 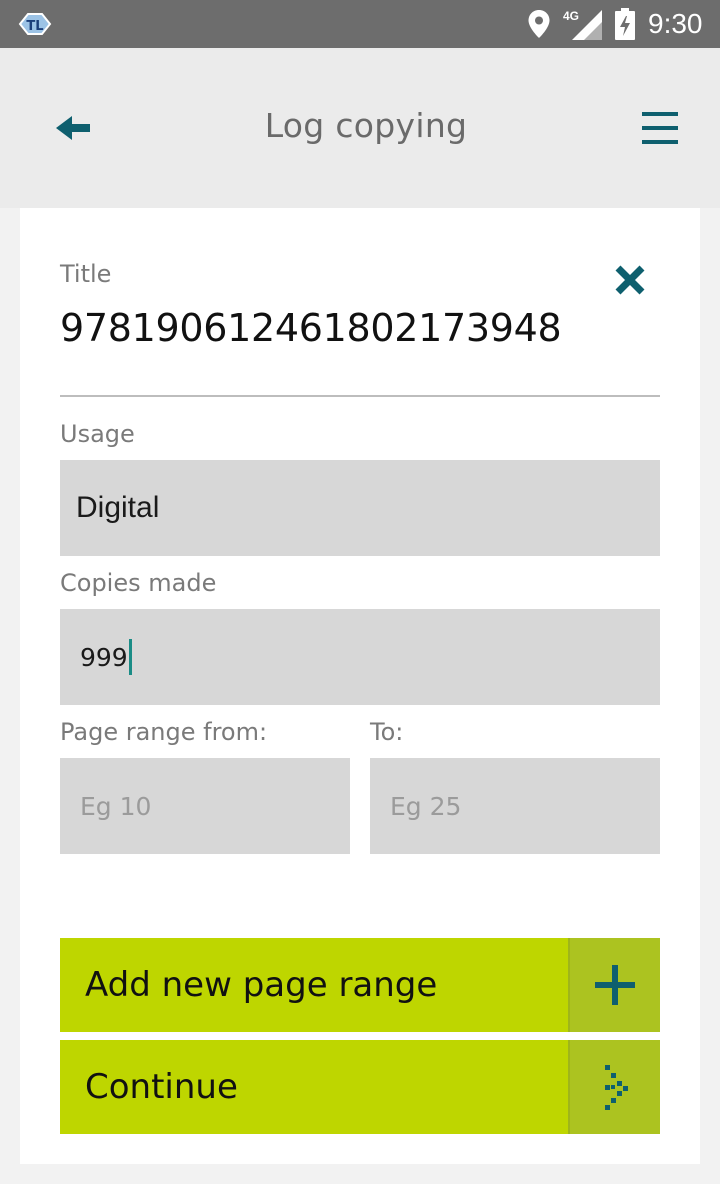 What do you see at coordinates (539, 24) in the screenshot?
I see `location-icon` at bounding box center [539, 24].